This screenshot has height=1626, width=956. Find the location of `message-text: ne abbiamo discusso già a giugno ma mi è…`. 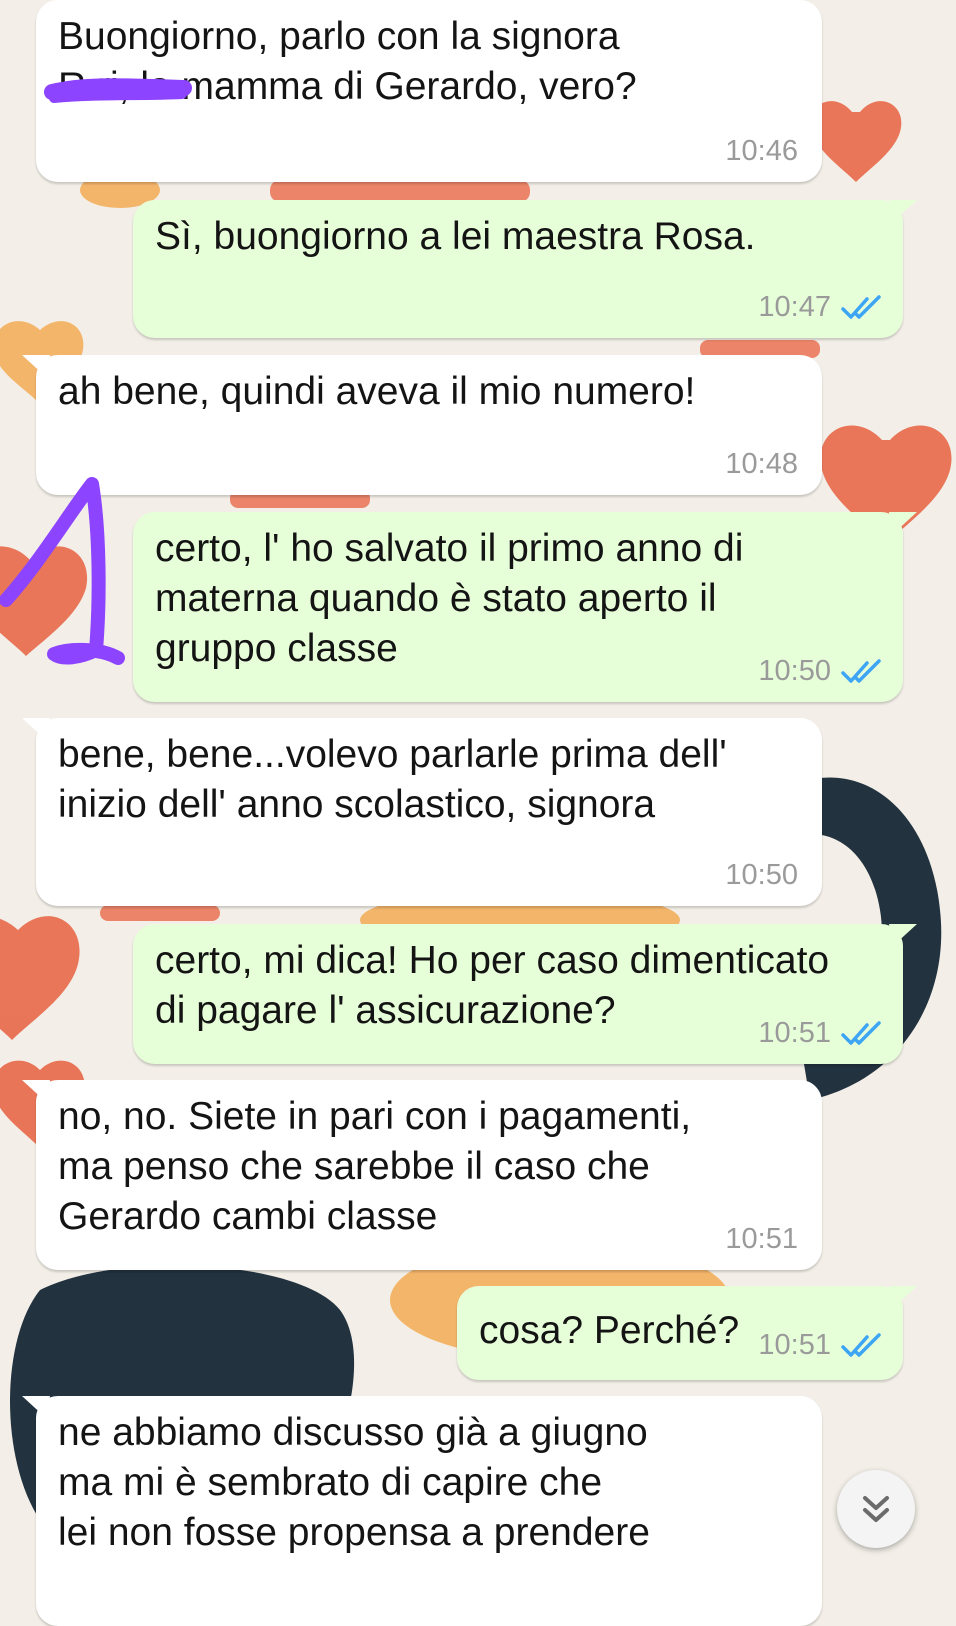

message-text: ne abbiamo discusso già a giugno ma mi è… is located at coordinates (354, 1482).